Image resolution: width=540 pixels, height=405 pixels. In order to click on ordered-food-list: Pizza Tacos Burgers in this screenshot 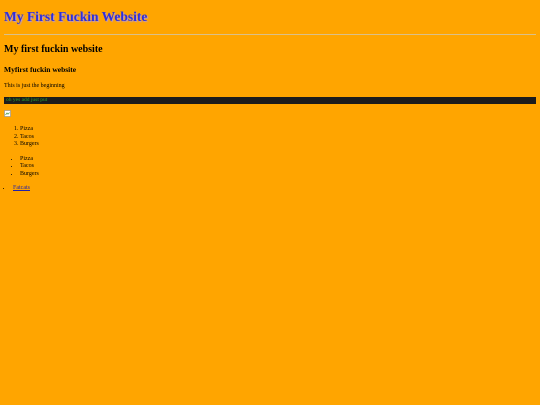, I will do `click(270, 137)`.